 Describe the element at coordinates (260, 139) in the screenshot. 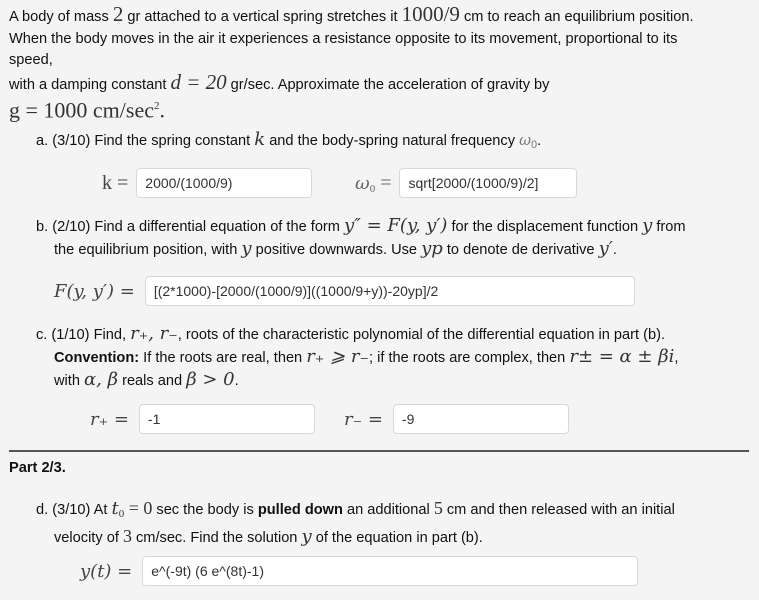

I see `k-symbol: k` at that location.